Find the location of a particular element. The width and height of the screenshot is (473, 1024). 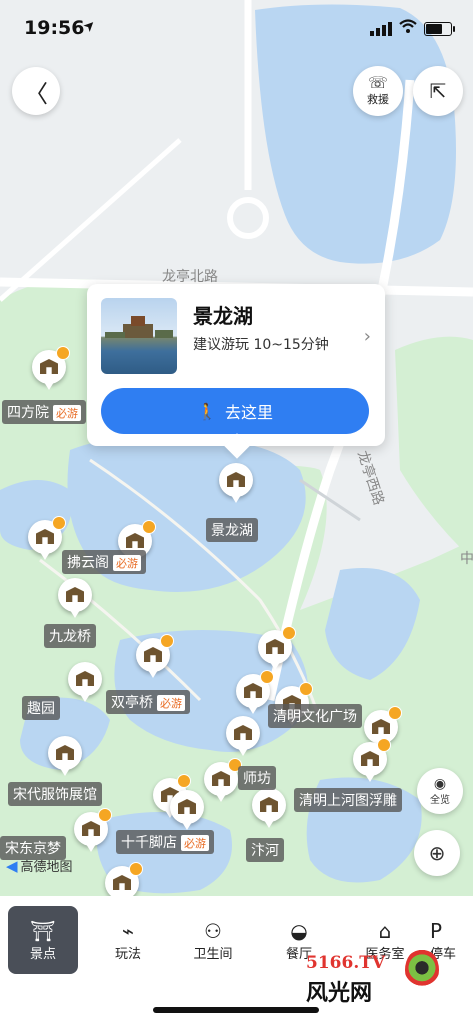

wifi-icon is located at coordinates (408, 26).